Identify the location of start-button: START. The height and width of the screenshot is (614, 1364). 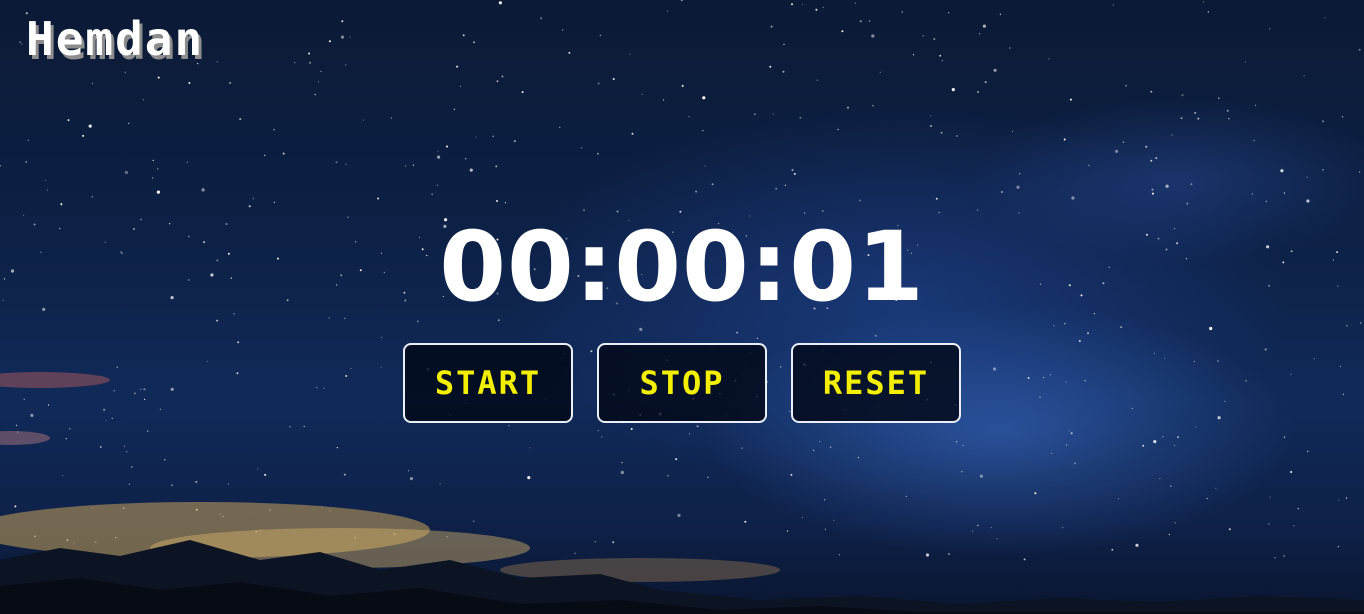
(488, 383).